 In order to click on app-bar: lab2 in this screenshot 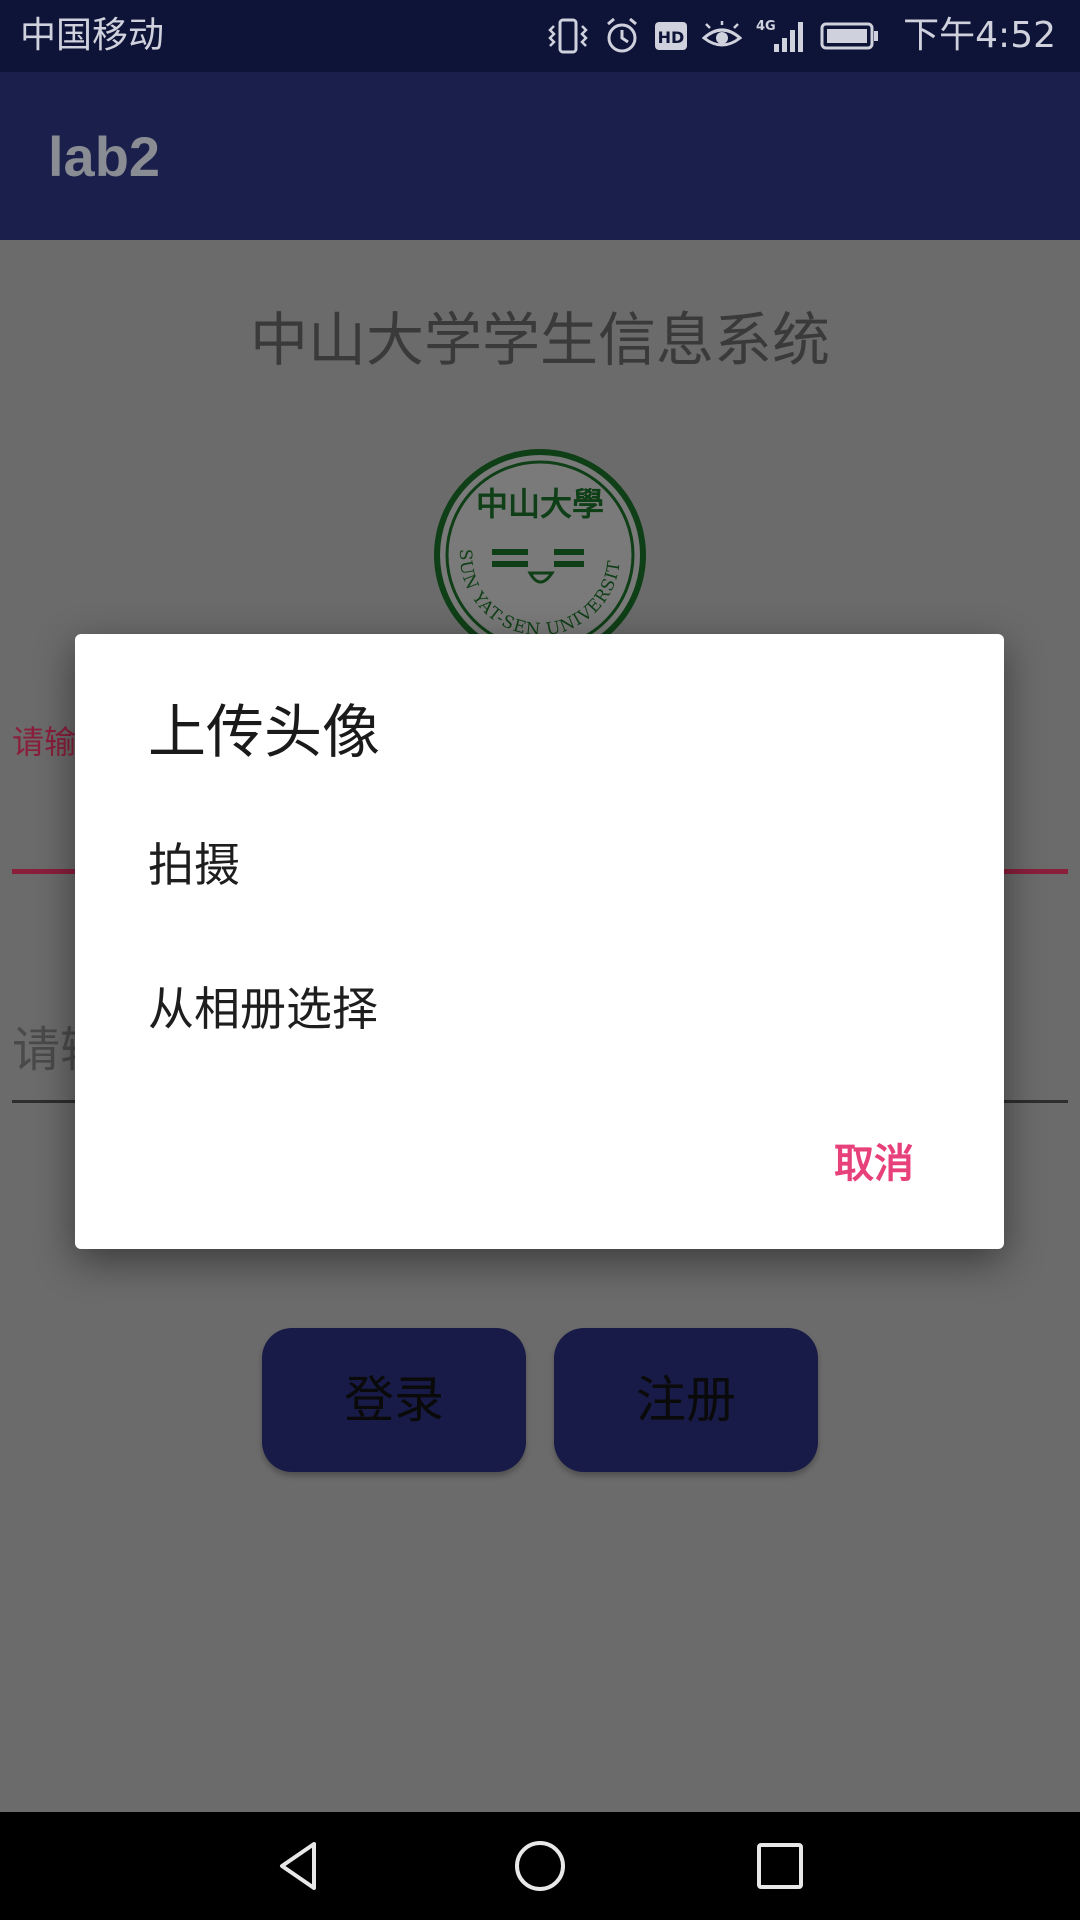, I will do `click(540, 156)`.